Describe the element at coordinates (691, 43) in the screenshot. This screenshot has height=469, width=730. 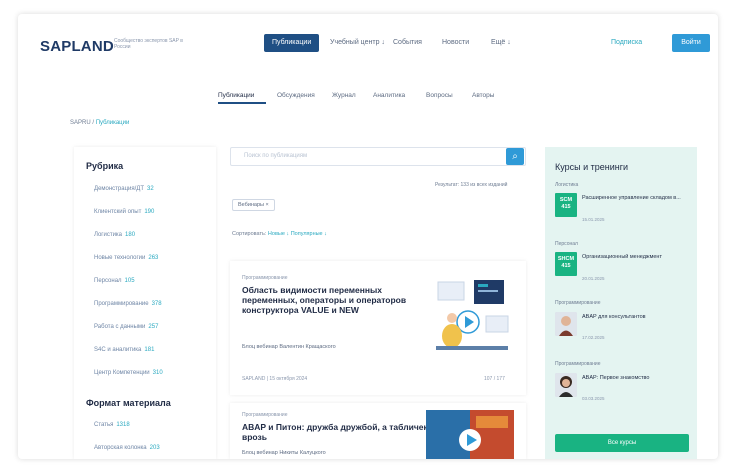
I see `login-button: Войти` at that location.